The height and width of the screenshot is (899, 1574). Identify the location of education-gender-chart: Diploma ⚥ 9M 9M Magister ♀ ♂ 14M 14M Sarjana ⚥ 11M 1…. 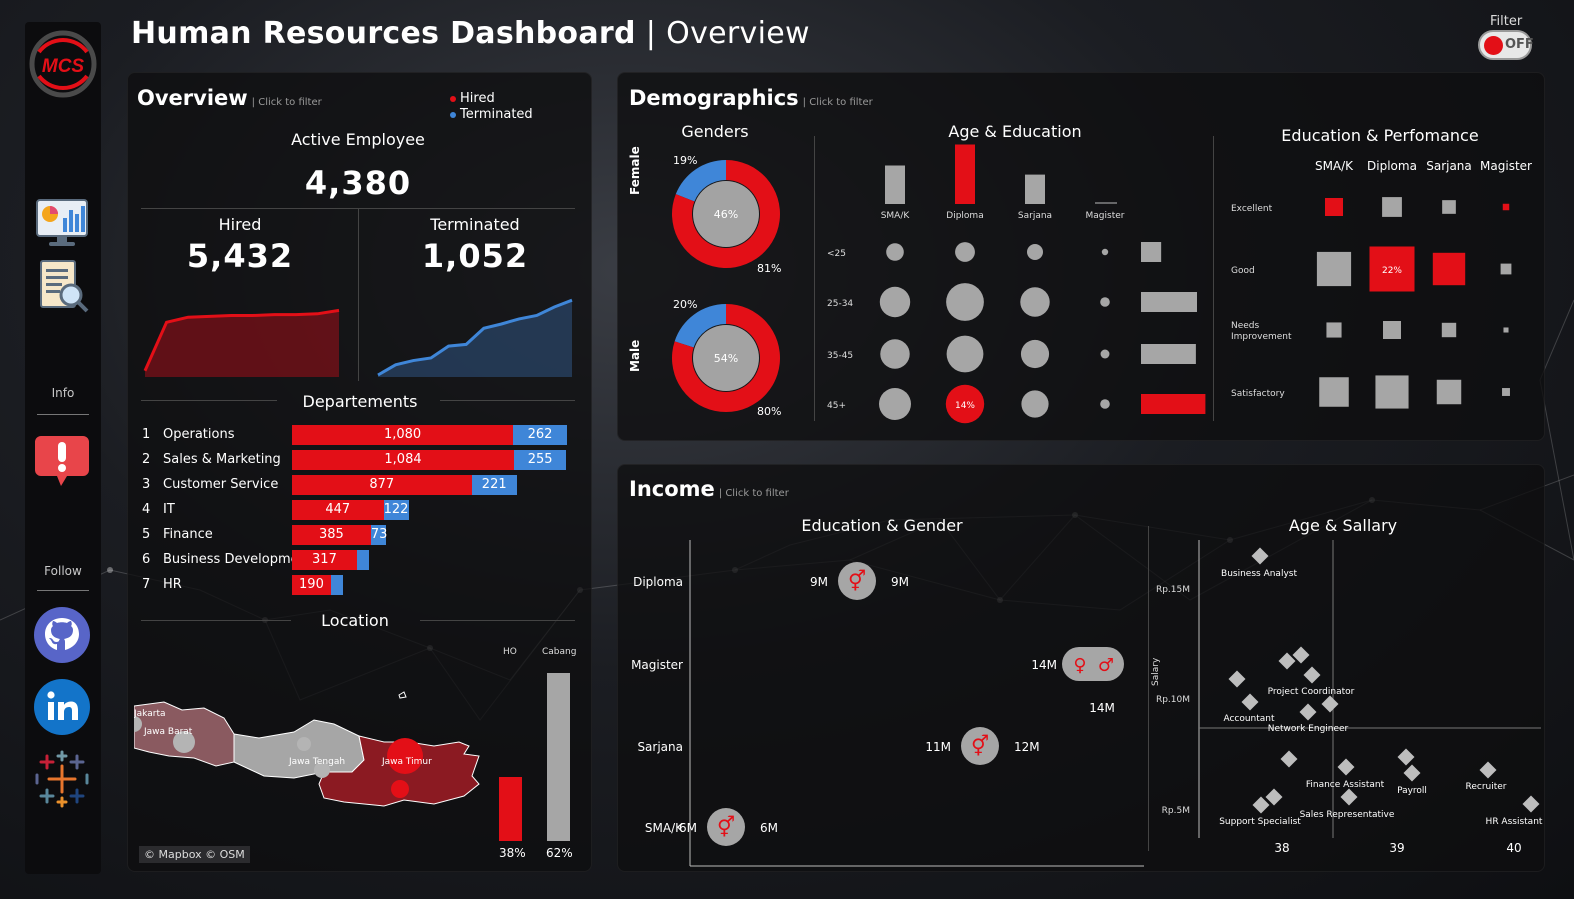
(885, 703).